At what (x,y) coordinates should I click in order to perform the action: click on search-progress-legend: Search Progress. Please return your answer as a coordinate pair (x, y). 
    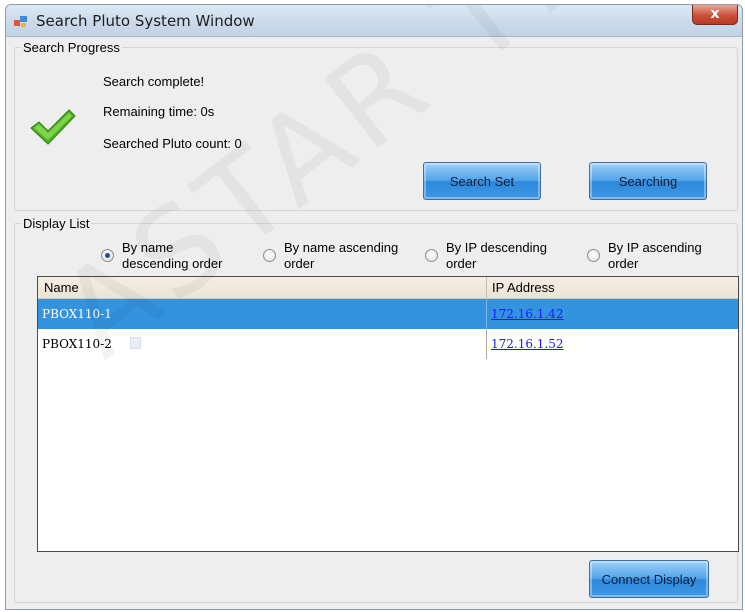
    Looking at the image, I should click on (71, 47).